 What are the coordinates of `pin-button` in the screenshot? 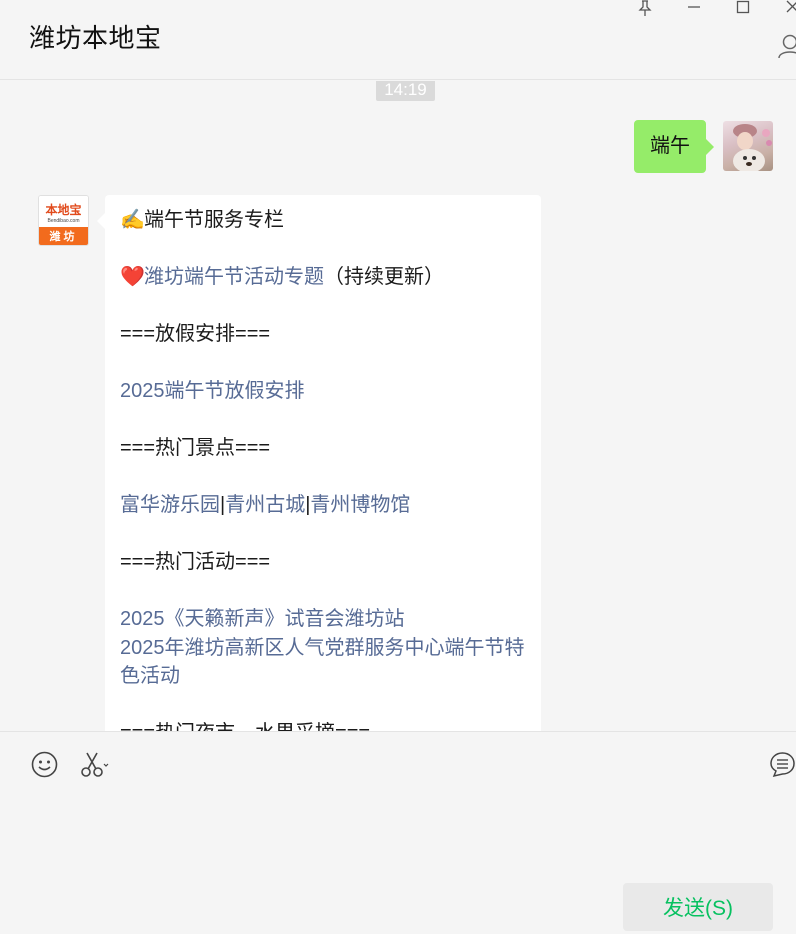 It's located at (645, 8).